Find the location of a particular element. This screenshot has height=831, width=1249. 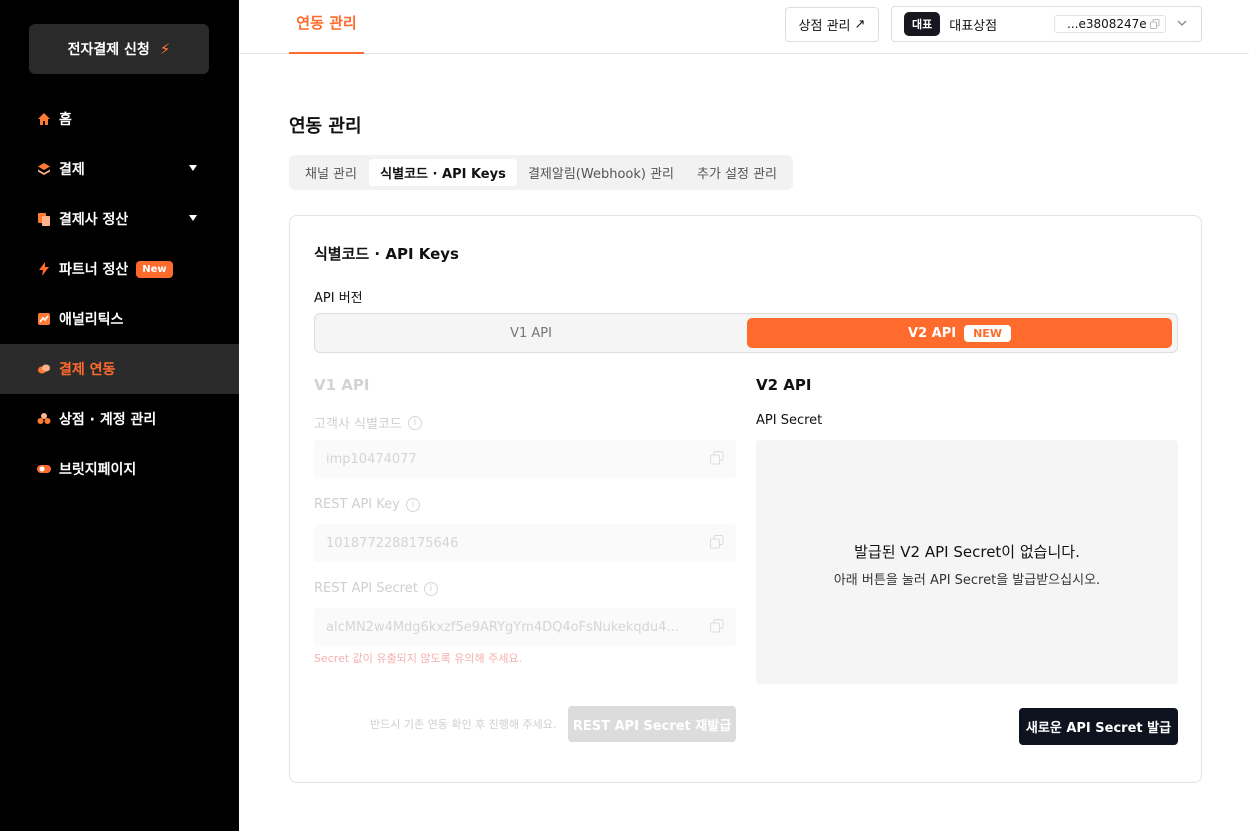

external-link-icon: ↗ is located at coordinates (860, 24).